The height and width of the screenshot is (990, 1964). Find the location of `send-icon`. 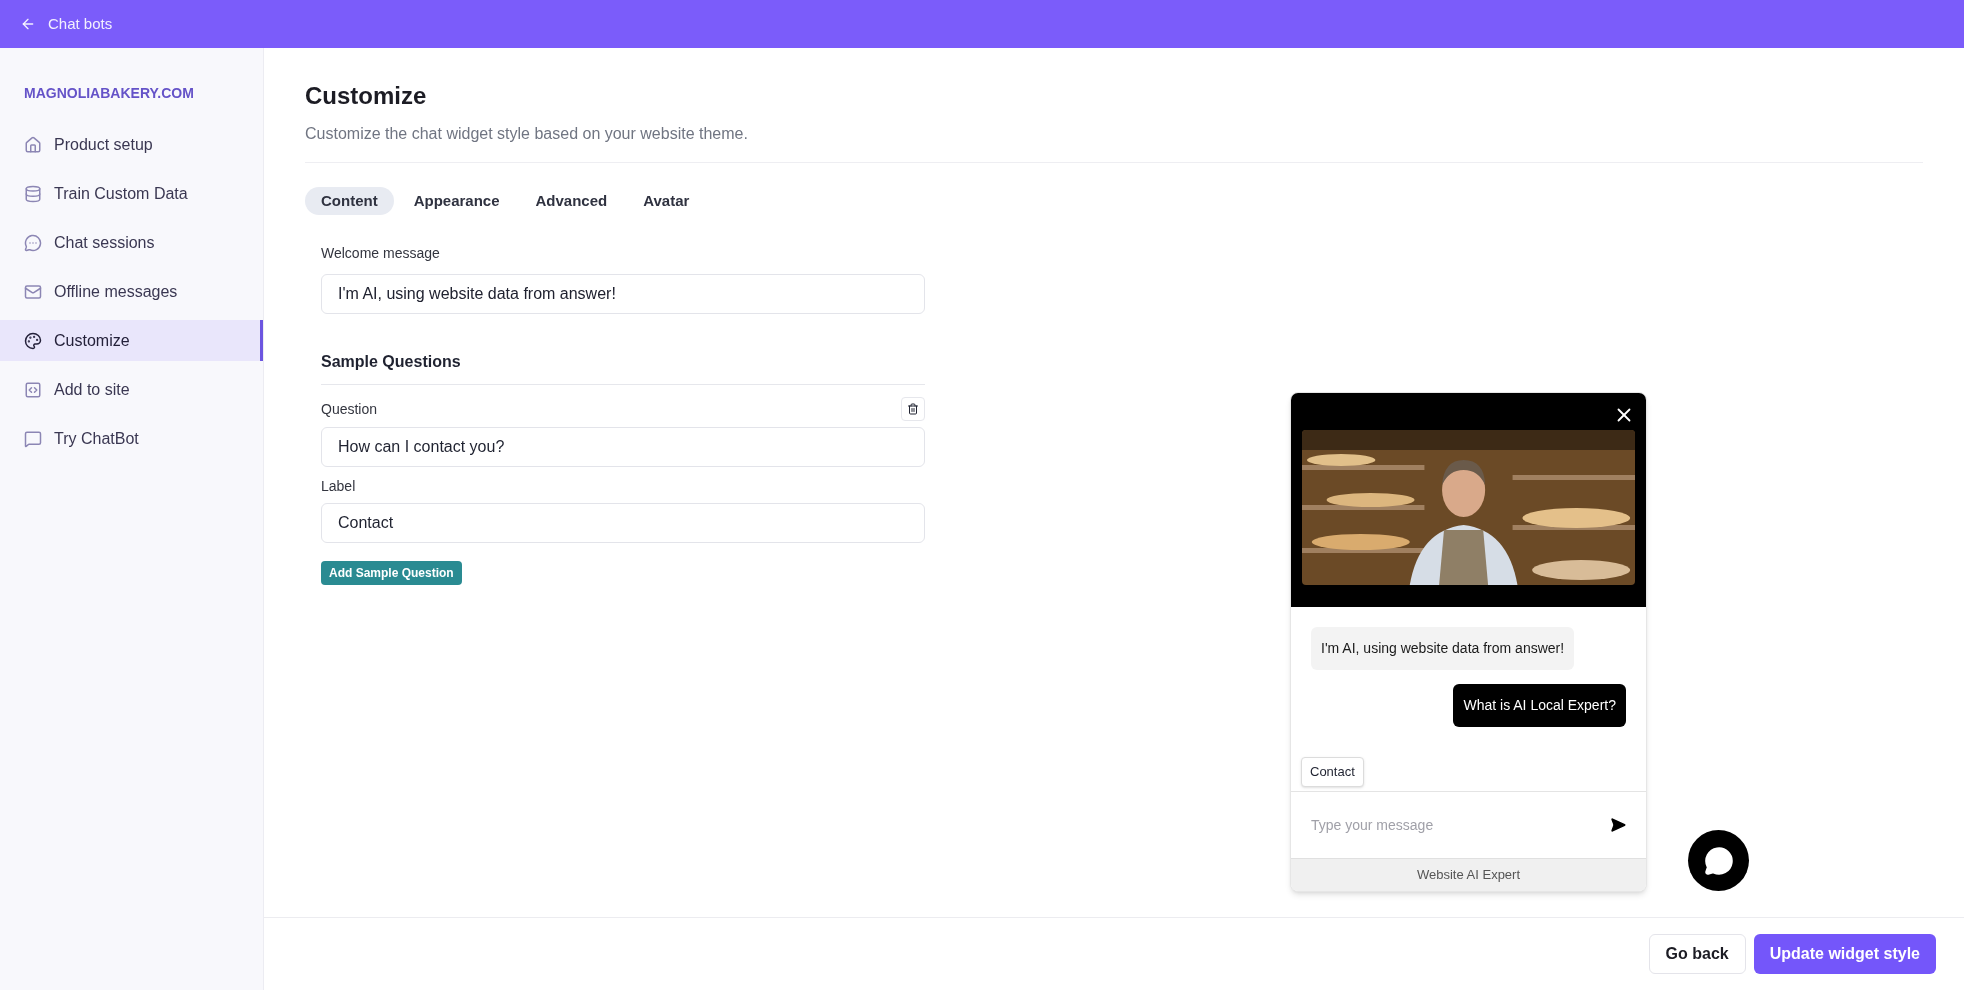

send-icon is located at coordinates (1618, 825).